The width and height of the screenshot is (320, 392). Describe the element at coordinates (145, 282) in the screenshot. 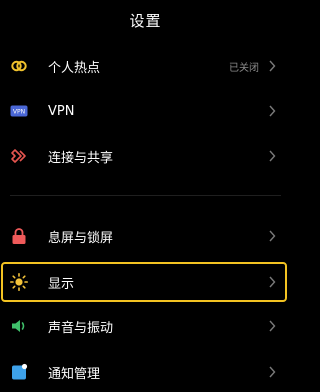

I see `settings-item-display: 显示` at that location.